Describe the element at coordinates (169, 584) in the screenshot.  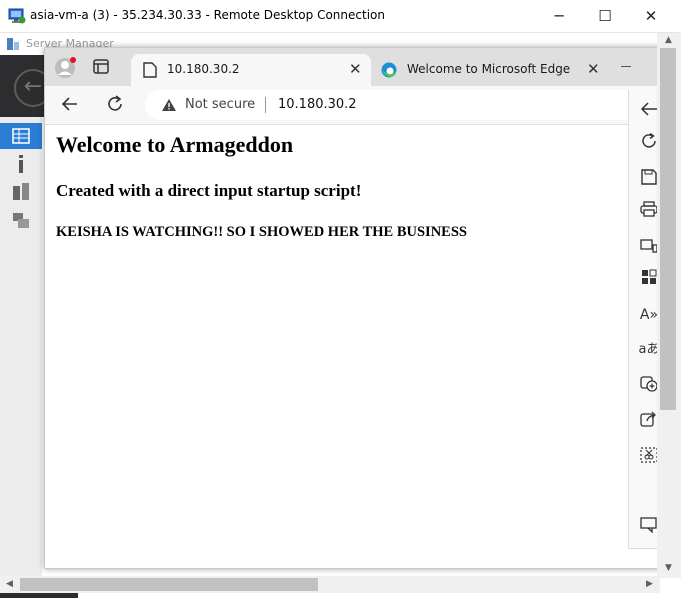
I see `horizontal-scroll-thumb` at that location.